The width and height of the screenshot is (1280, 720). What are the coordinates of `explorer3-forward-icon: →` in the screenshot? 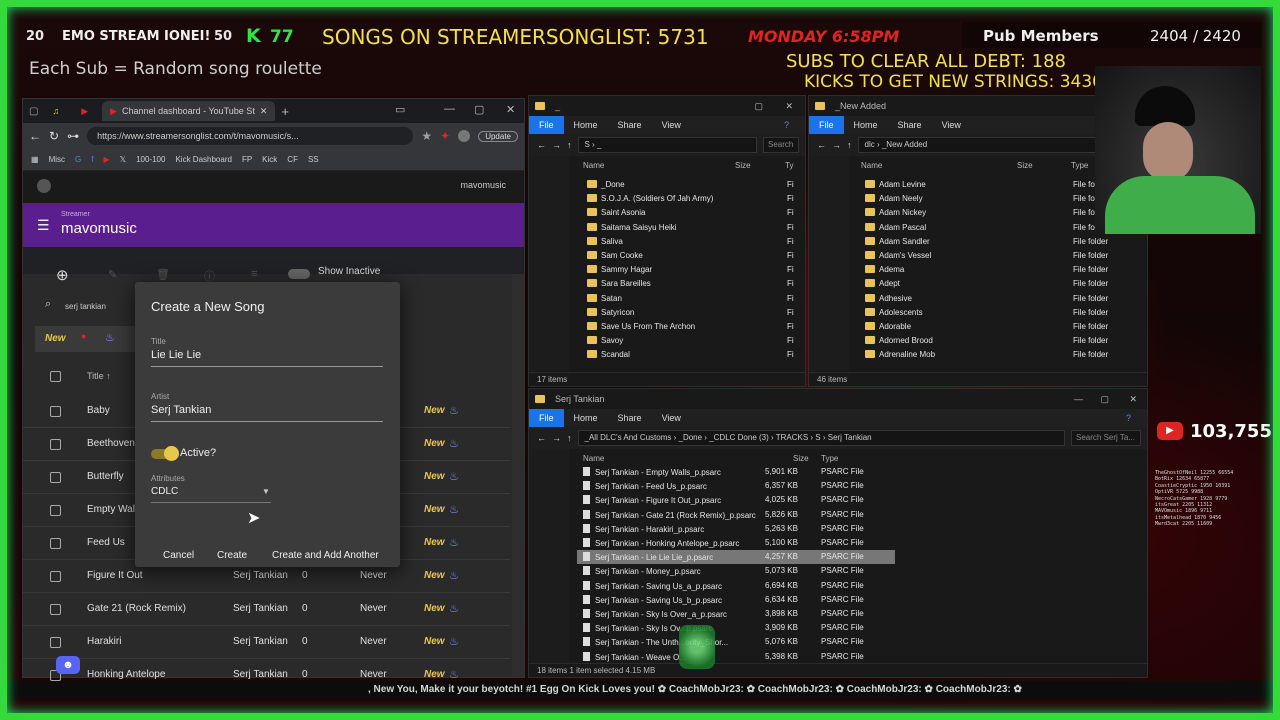 It's located at (556, 438).